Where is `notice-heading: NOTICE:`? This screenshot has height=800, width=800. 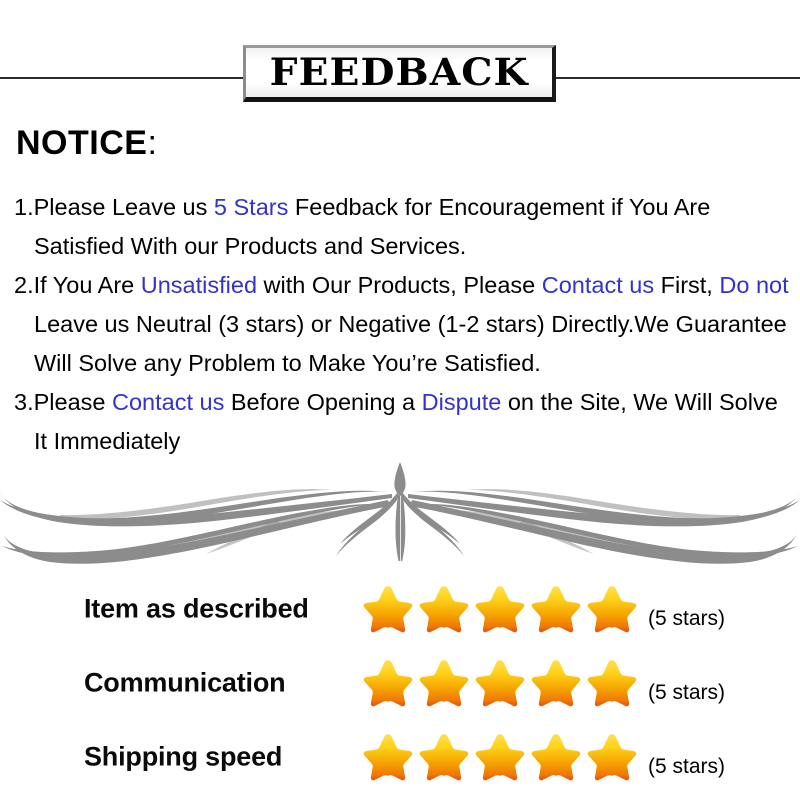 notice-heading: NOTICE: is located at coordinates (86, 143).